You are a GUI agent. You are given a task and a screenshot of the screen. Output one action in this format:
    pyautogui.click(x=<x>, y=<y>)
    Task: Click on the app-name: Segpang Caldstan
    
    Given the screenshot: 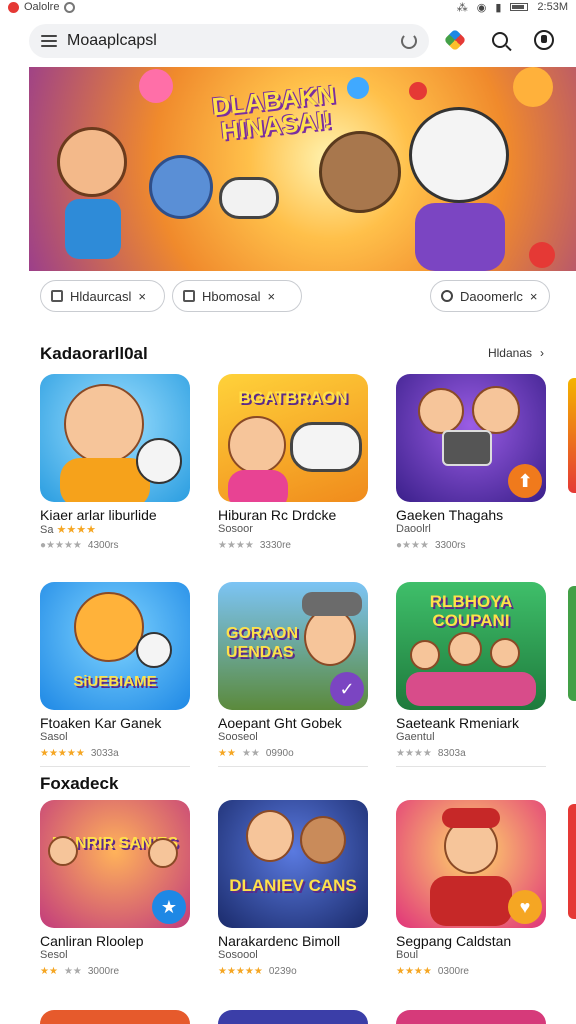 What is the action you would take?
    pyautogui.click(x=453, y=941)
    